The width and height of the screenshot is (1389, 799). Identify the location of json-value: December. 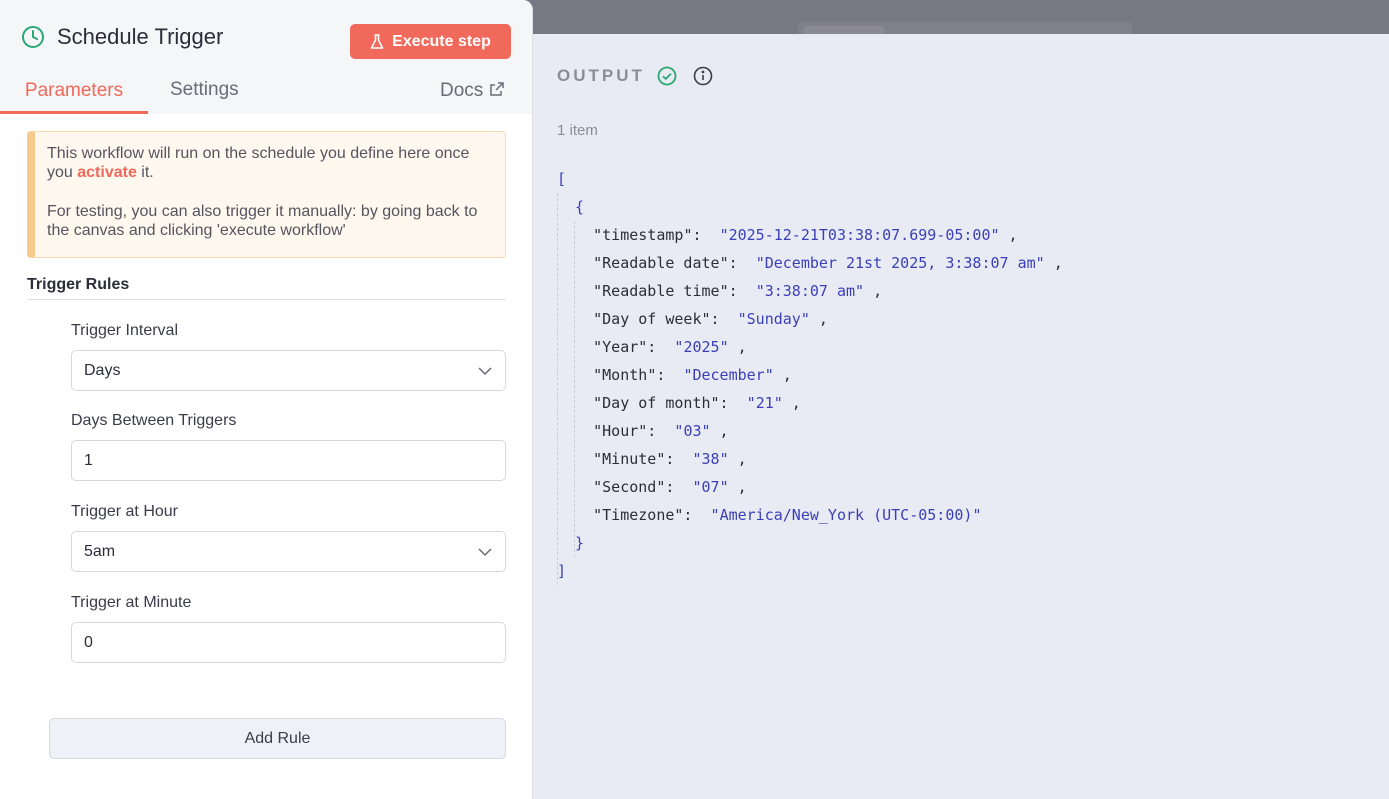
(728, 375).